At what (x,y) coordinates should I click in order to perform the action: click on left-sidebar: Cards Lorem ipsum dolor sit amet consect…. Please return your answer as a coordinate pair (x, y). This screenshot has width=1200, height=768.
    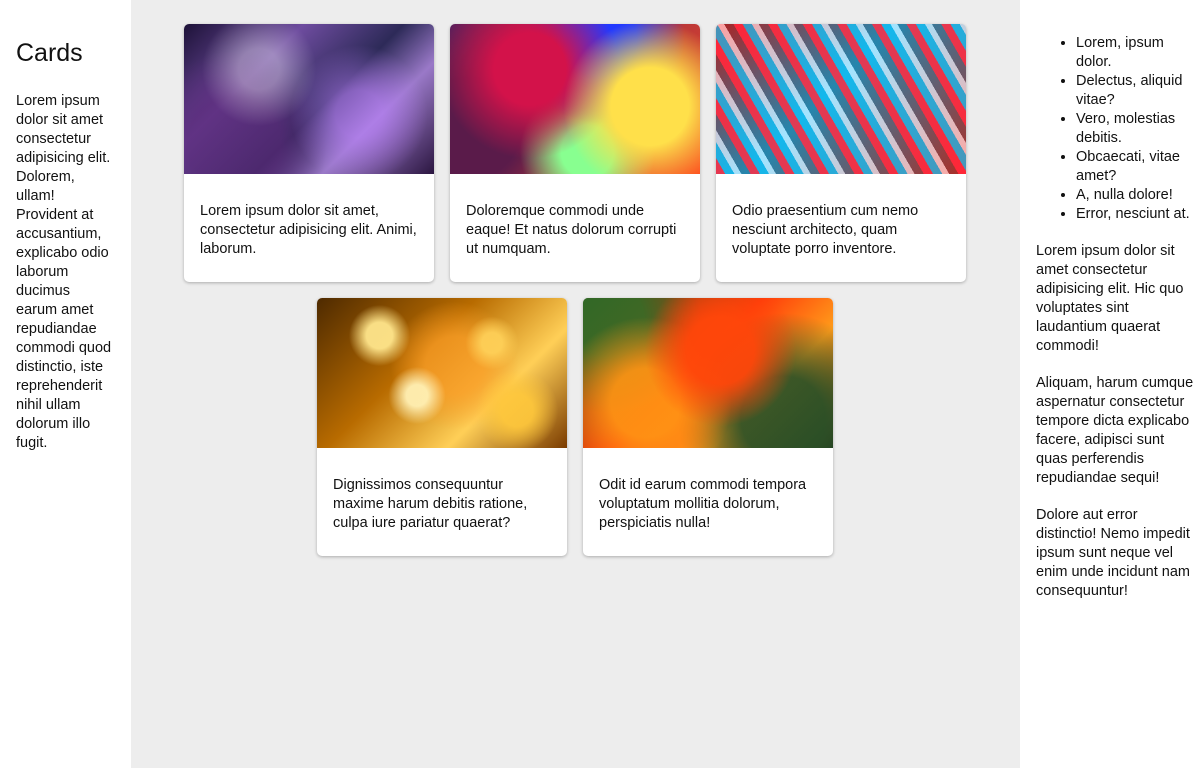
    Looking at the image, I should click on (65, 384).